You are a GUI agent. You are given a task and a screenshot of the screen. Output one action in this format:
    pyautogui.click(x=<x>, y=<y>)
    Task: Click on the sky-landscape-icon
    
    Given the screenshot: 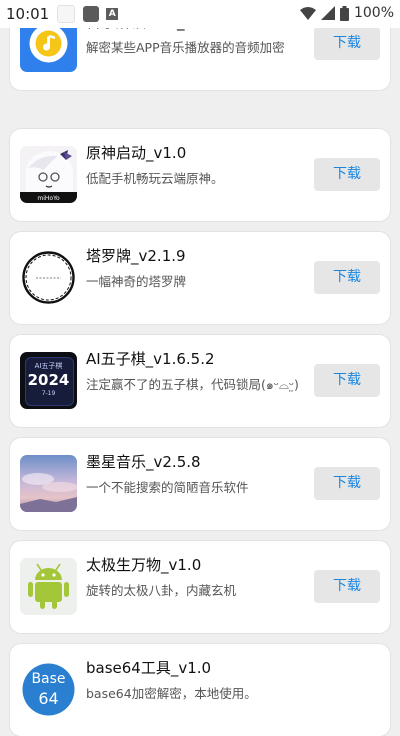 What is the action you would take?
    pyautogui.click(x=48, y=483)
    